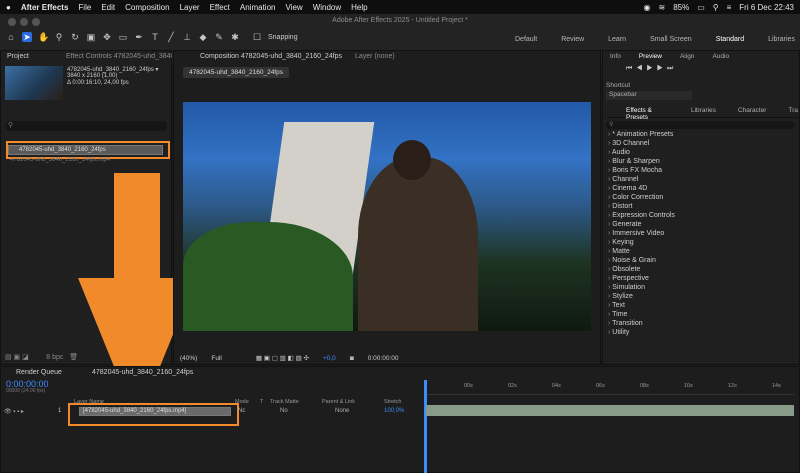 This screenshot has height=473, width=800. I want to click on parent-select: None, so click(342, 411).